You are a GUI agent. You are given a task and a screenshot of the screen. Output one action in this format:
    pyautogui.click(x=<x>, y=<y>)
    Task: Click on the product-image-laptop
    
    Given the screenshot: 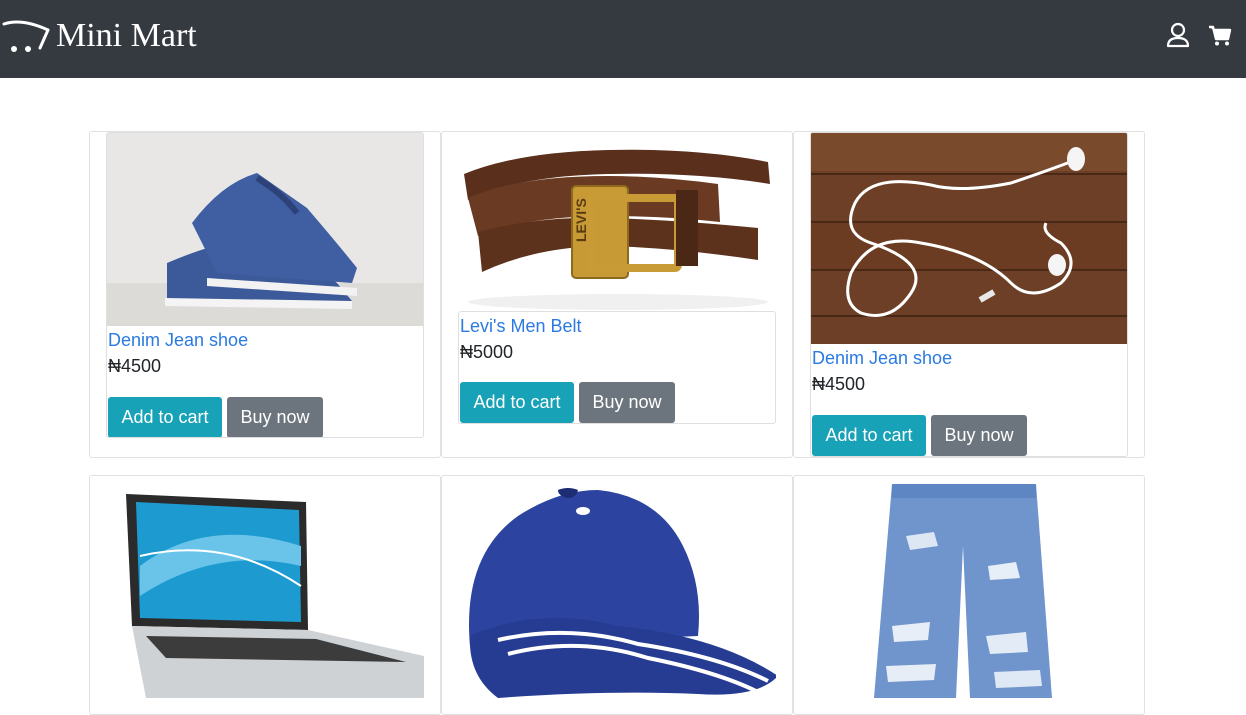 What is the action you would take?
    pyautogui.click(x=265, y=587)
    